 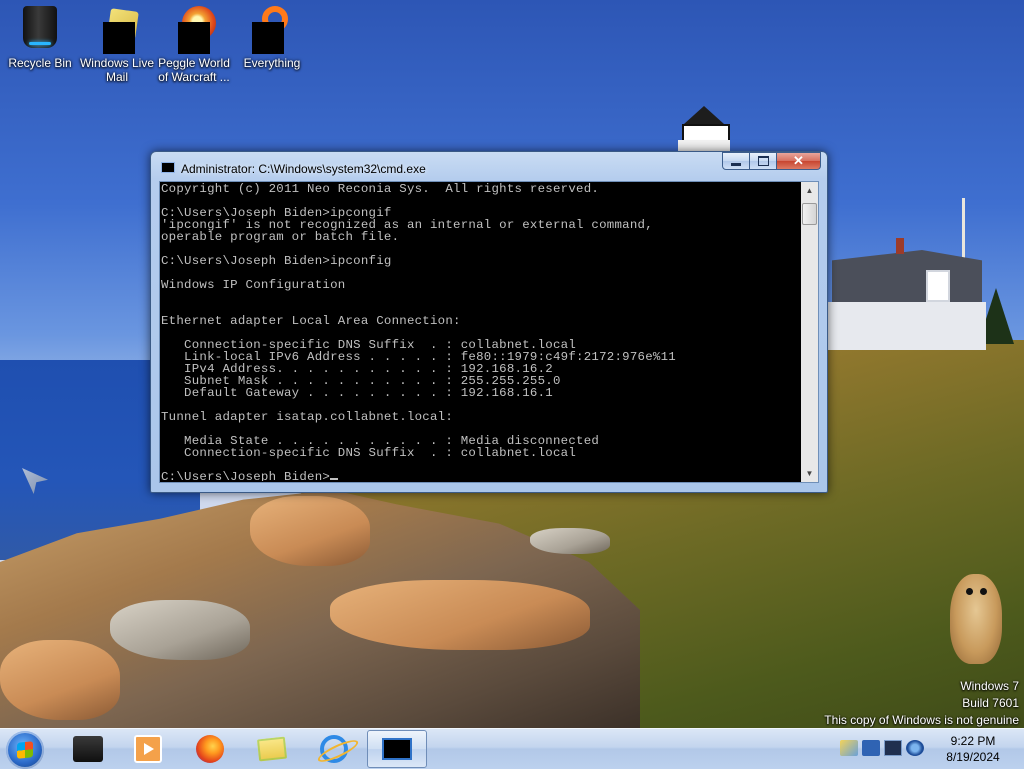 I want to click on scroll-down-arrow-icon: ▼, so click(x=809, y=473).